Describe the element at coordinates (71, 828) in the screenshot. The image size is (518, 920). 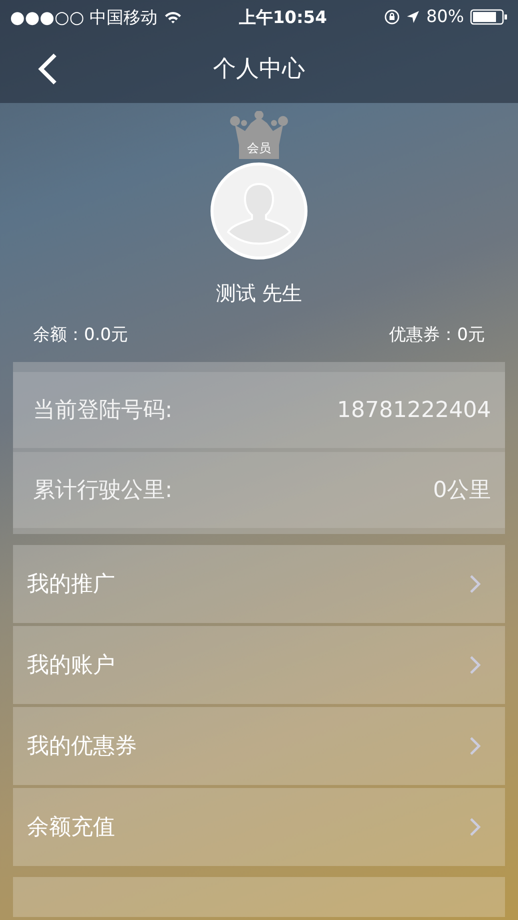
I see `menu-label: 余额充值` at that location.